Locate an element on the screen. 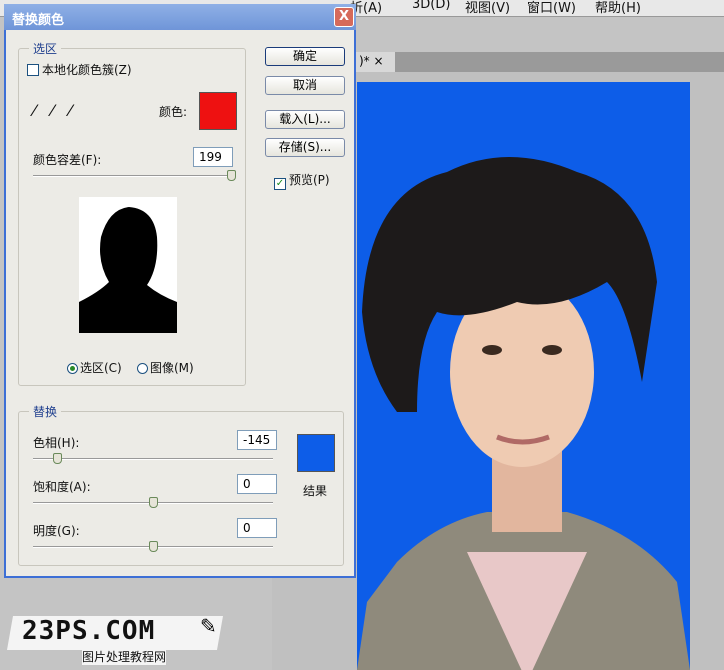 The width and height of the screenshot is (724, 670). radio-selection-label: 选区(C) is located at coordinates (101, 368).